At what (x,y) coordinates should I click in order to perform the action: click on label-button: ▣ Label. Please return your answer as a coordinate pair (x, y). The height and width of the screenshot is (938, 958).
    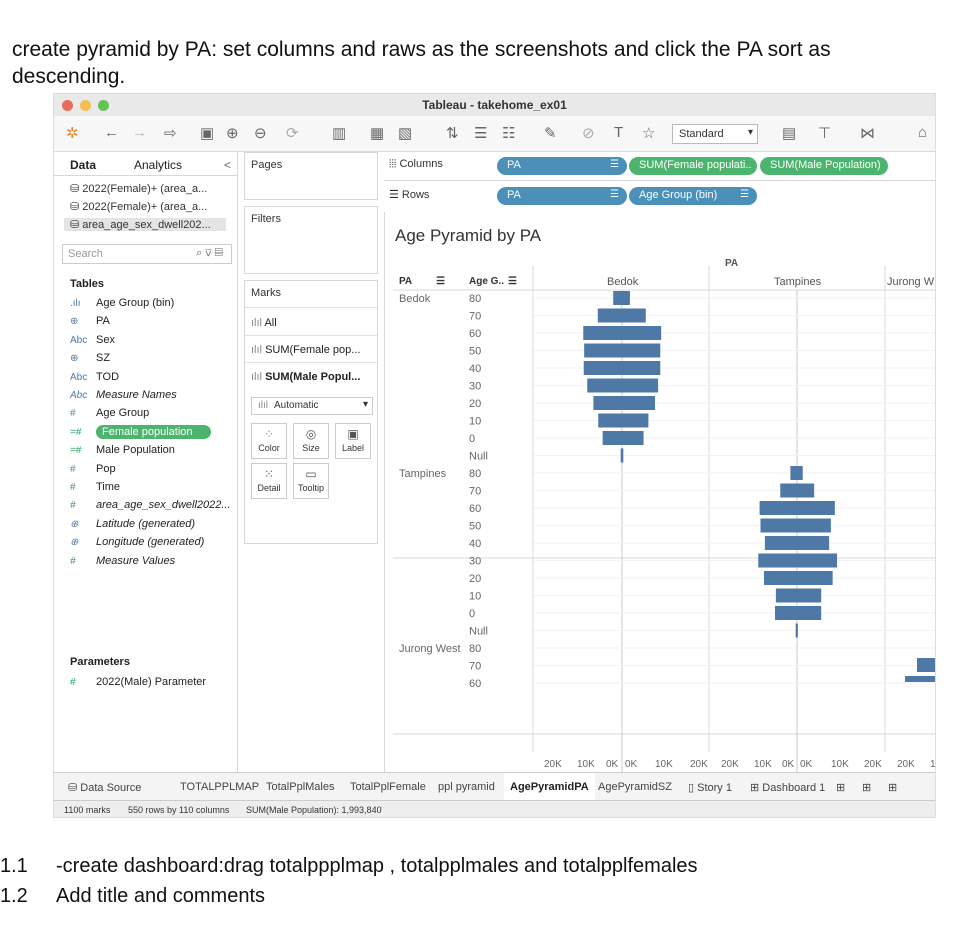
    Looking at the image, I should click on (353, 441).